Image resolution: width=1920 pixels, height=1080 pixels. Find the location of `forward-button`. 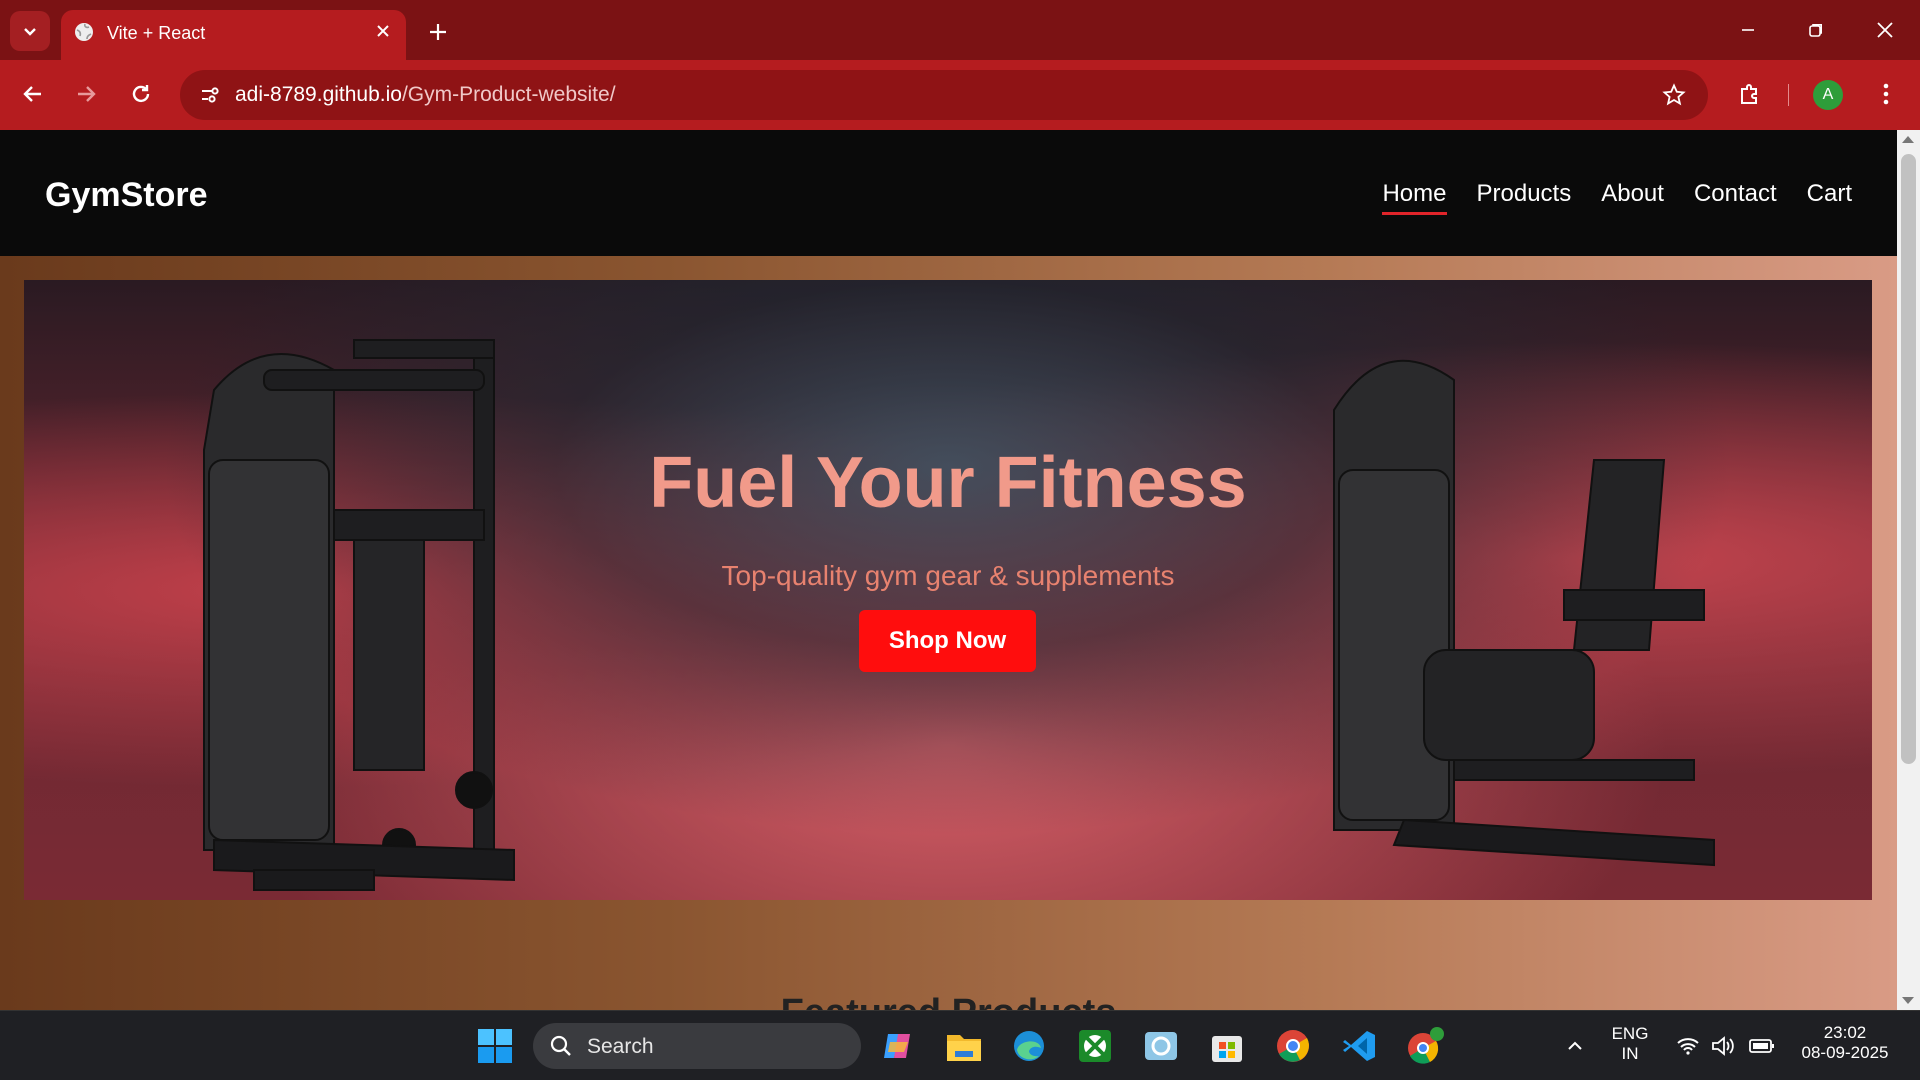

forward-button is located at coordinates (86, 94).